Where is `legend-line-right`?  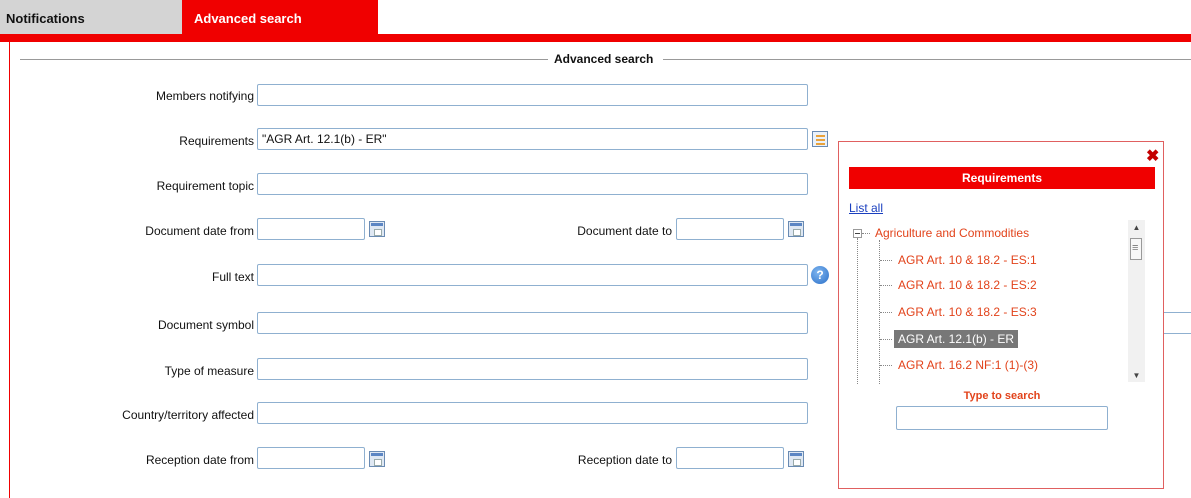
legend-line-right is located at coordinates (927, 59).